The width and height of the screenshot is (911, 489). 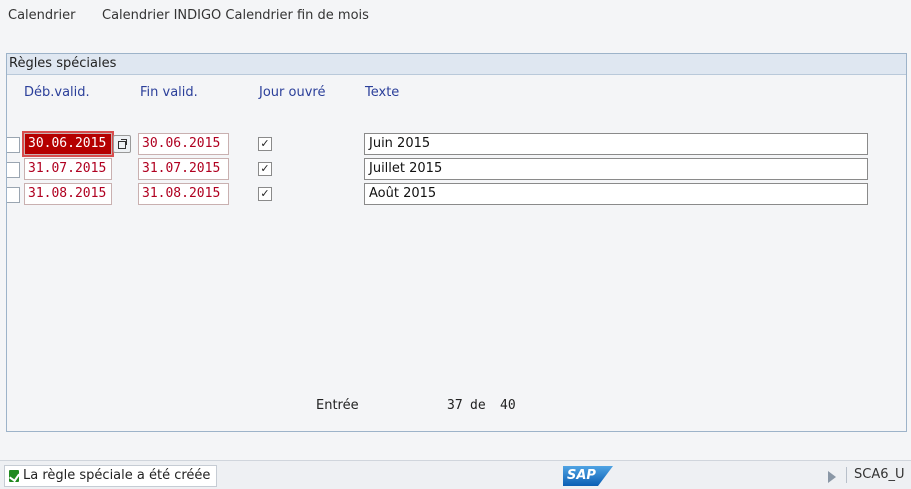 What do you see at coordinates (68, 194) in the screenshot?
I see `start-date-field: 31.08.2015` at bounding box center [68, 194].